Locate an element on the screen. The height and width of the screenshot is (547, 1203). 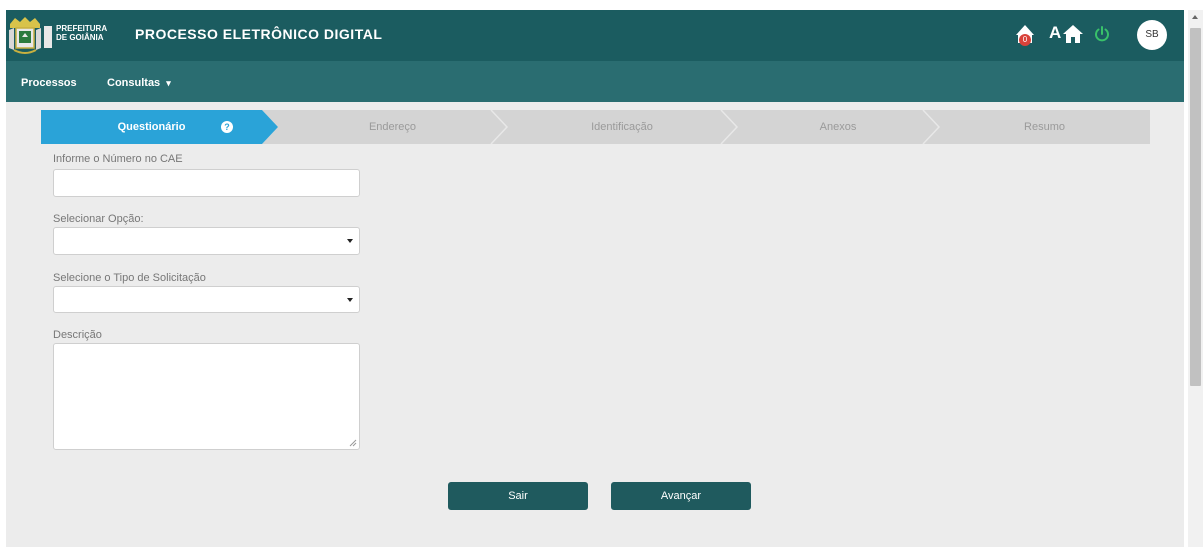
cae-number-input is located at coordinates (206, 183).